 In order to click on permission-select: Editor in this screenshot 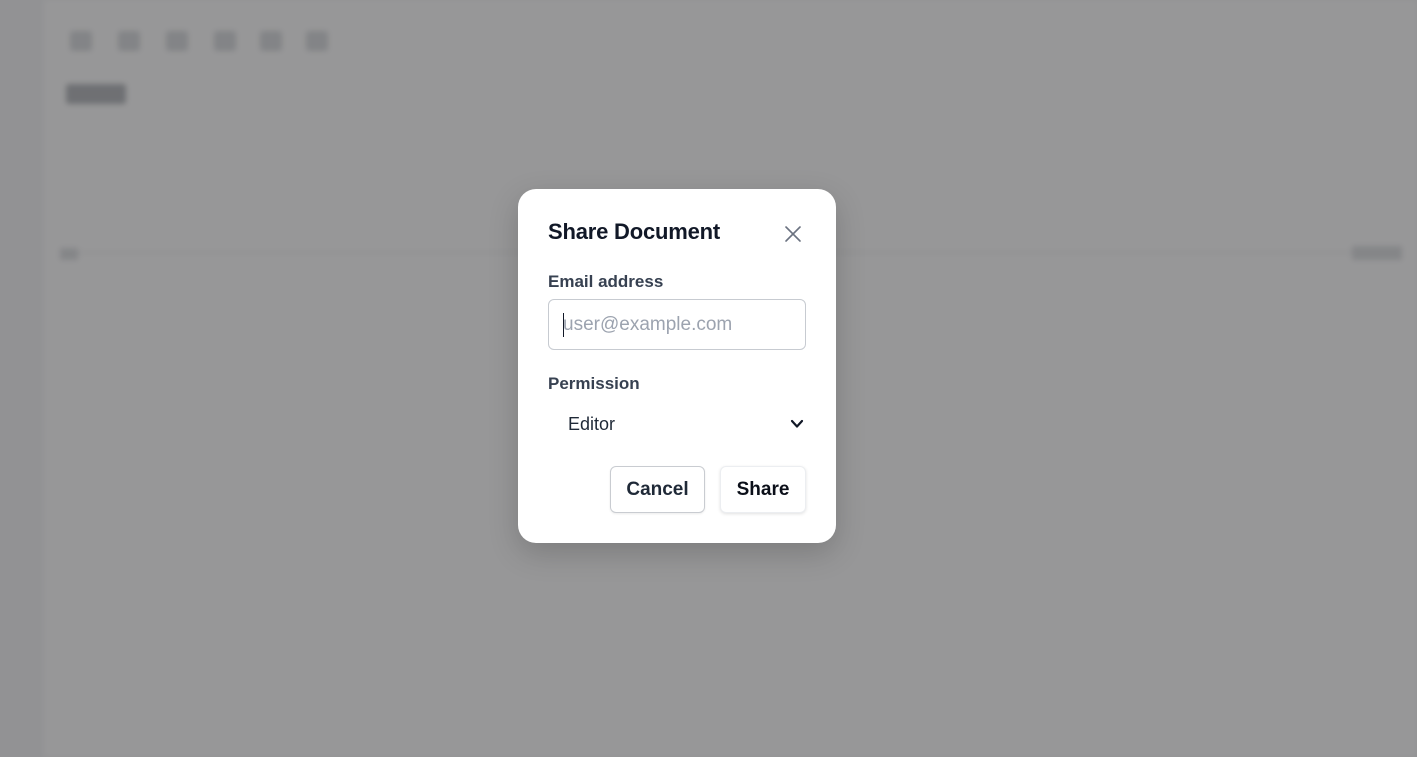, I will do `click(677, 424)`.